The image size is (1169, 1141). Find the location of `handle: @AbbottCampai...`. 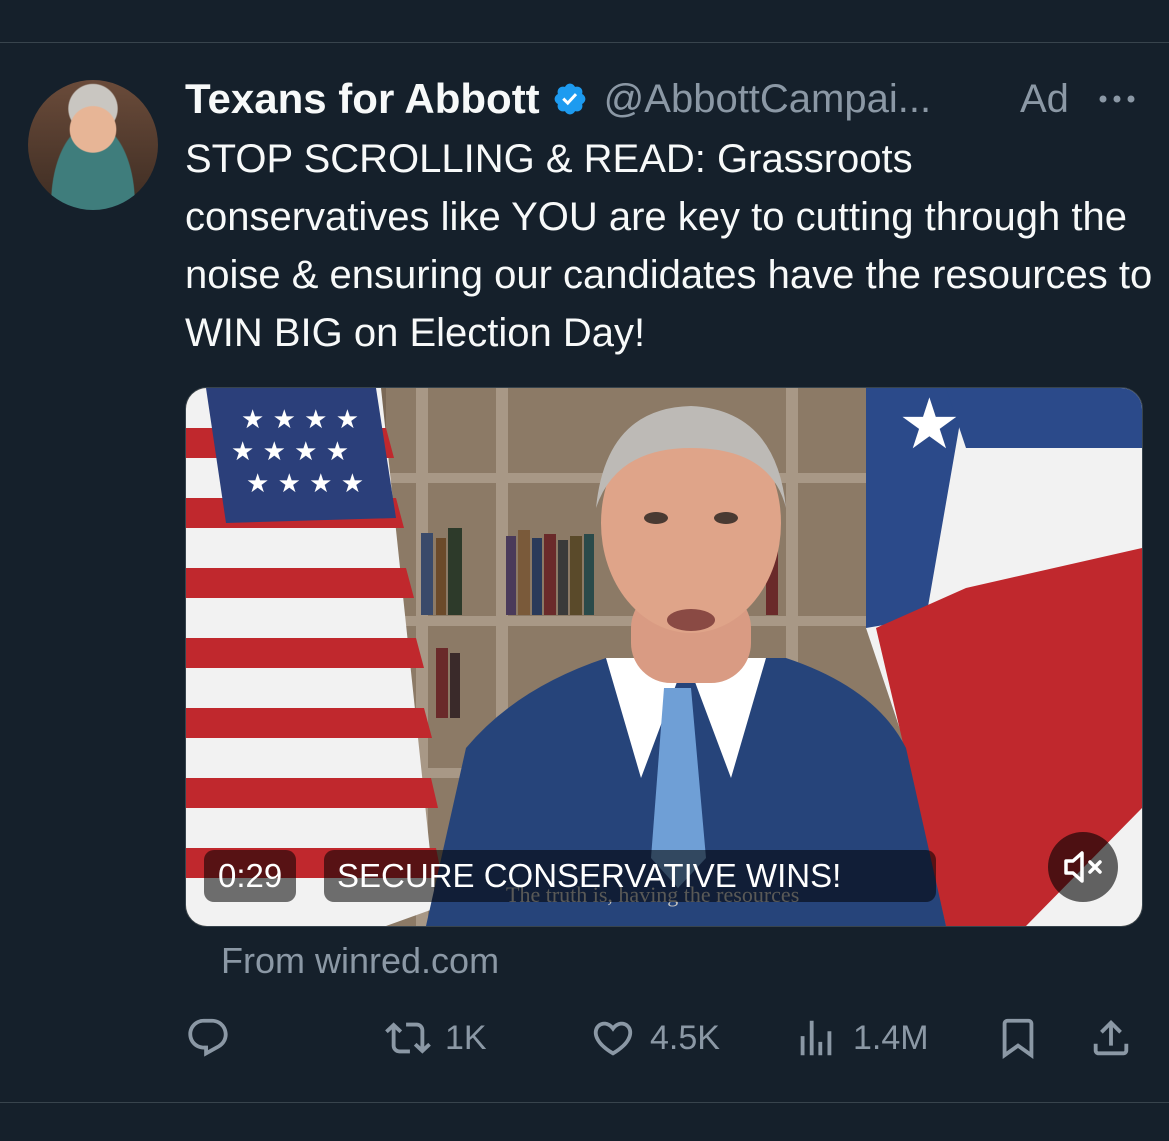

handle: @AbbottCampai... is located at coordinates (767, 99).